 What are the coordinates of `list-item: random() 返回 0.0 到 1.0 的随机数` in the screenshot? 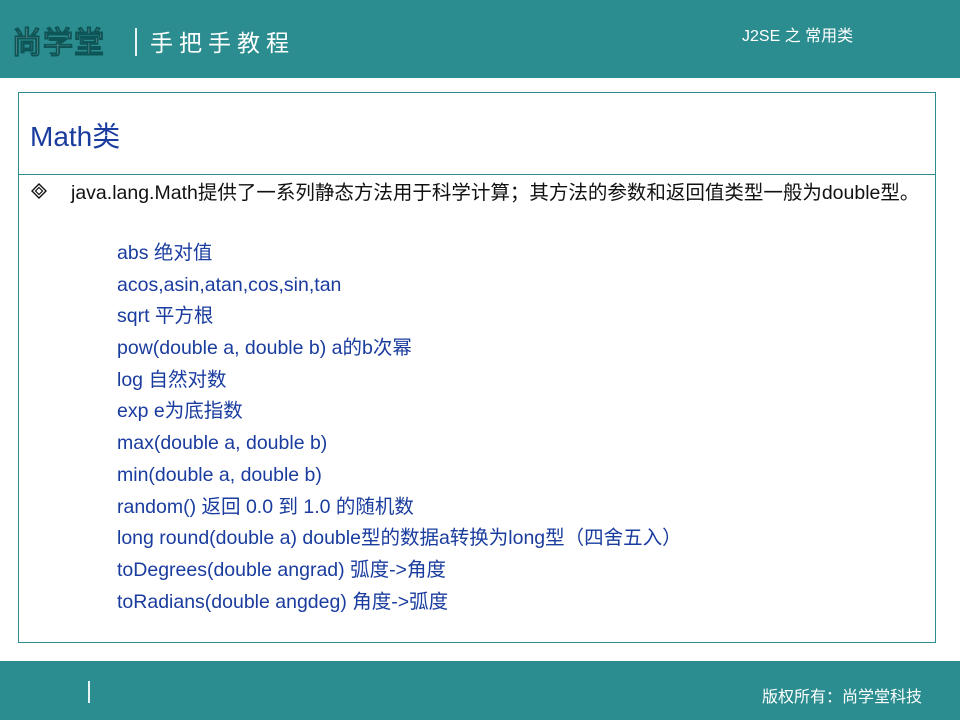 It's located at (265, 506).